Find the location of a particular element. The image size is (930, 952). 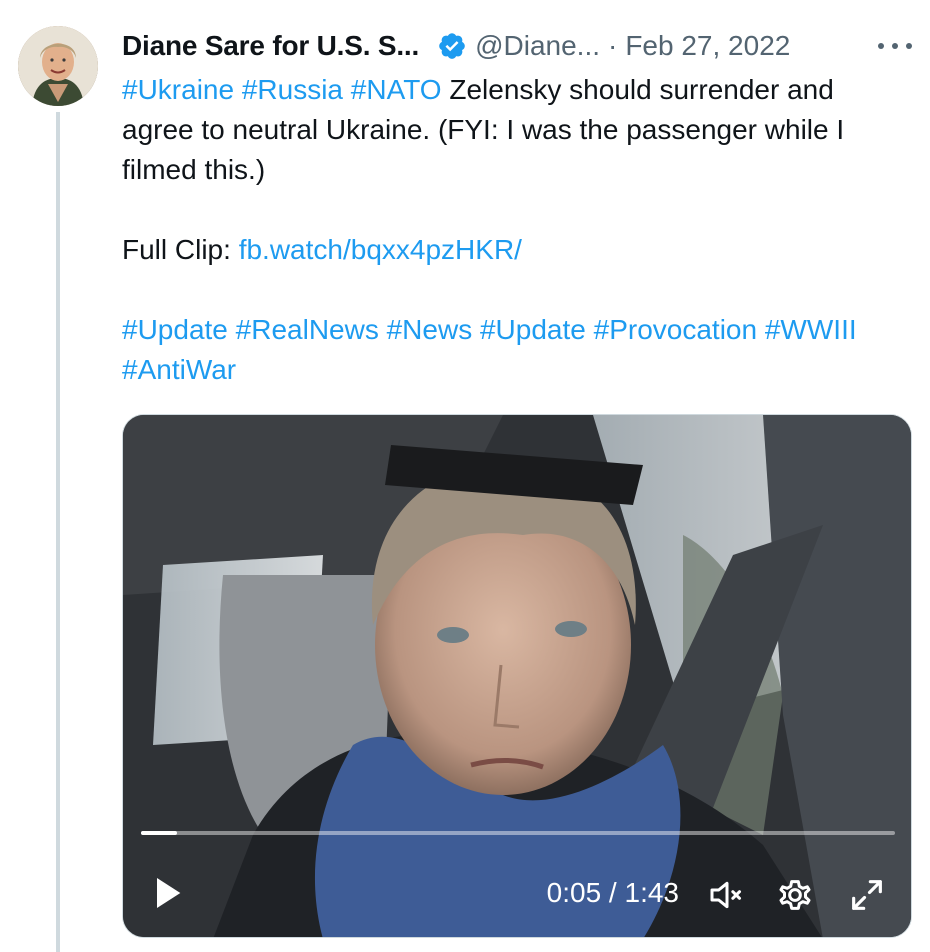

hashtag-link: #Russia is located at coordinates (292, 89).